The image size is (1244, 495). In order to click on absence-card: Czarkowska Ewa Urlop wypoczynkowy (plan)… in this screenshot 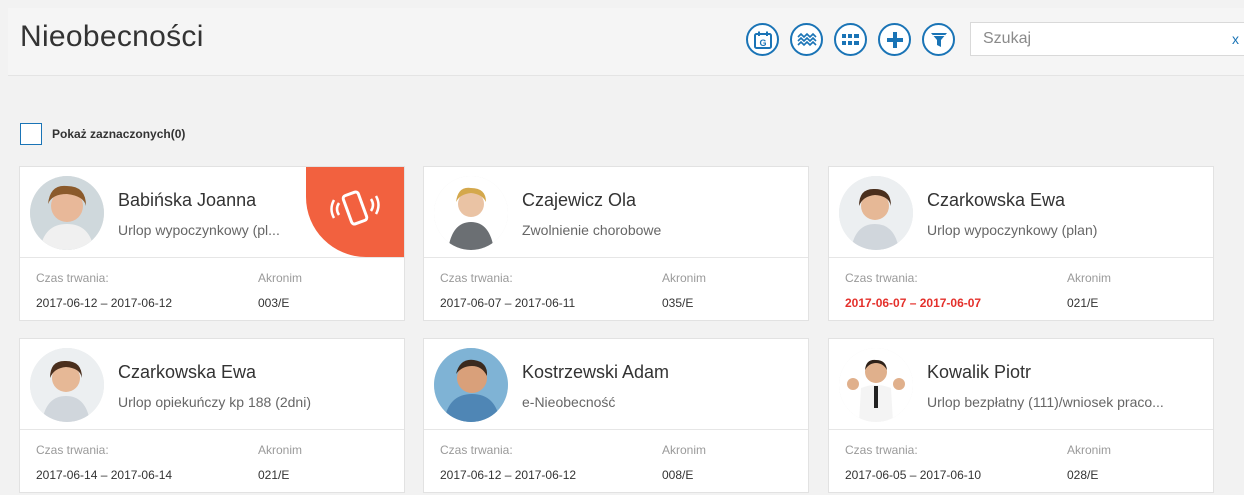, I will do `click(1021, 243)`.